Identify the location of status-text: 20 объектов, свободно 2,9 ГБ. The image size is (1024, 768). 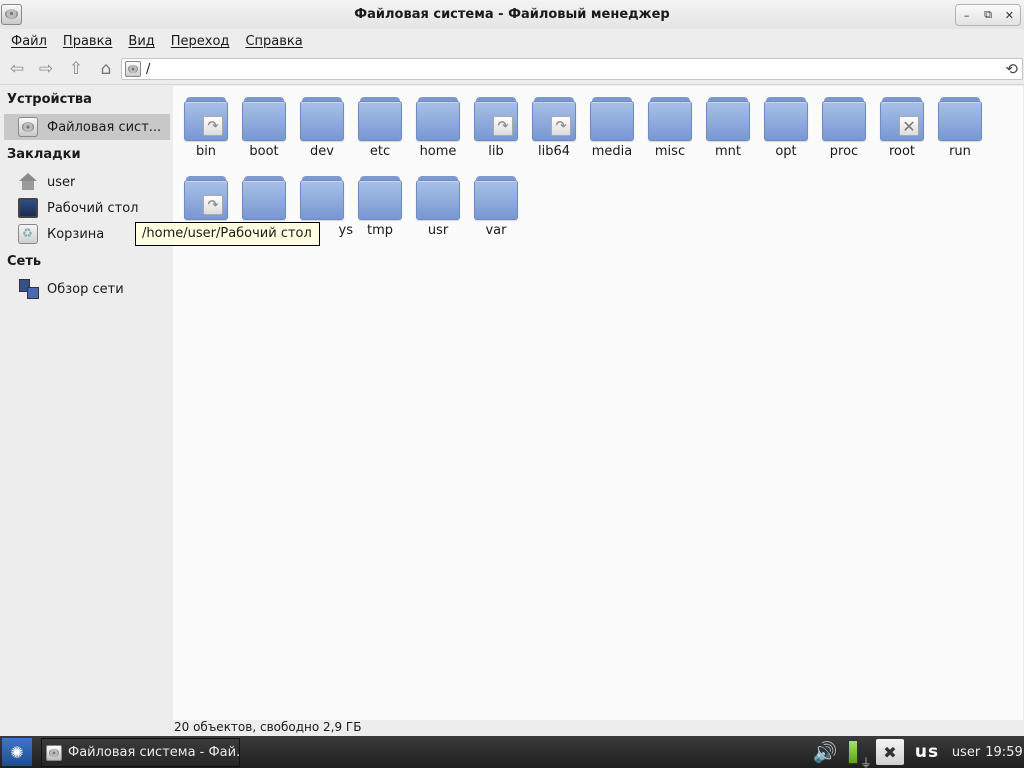
(268, 727).